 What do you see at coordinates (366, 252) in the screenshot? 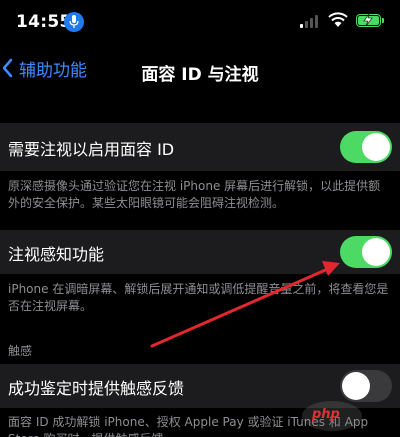
I see `attention-aware-toggle` at bounding box center [366, 252].